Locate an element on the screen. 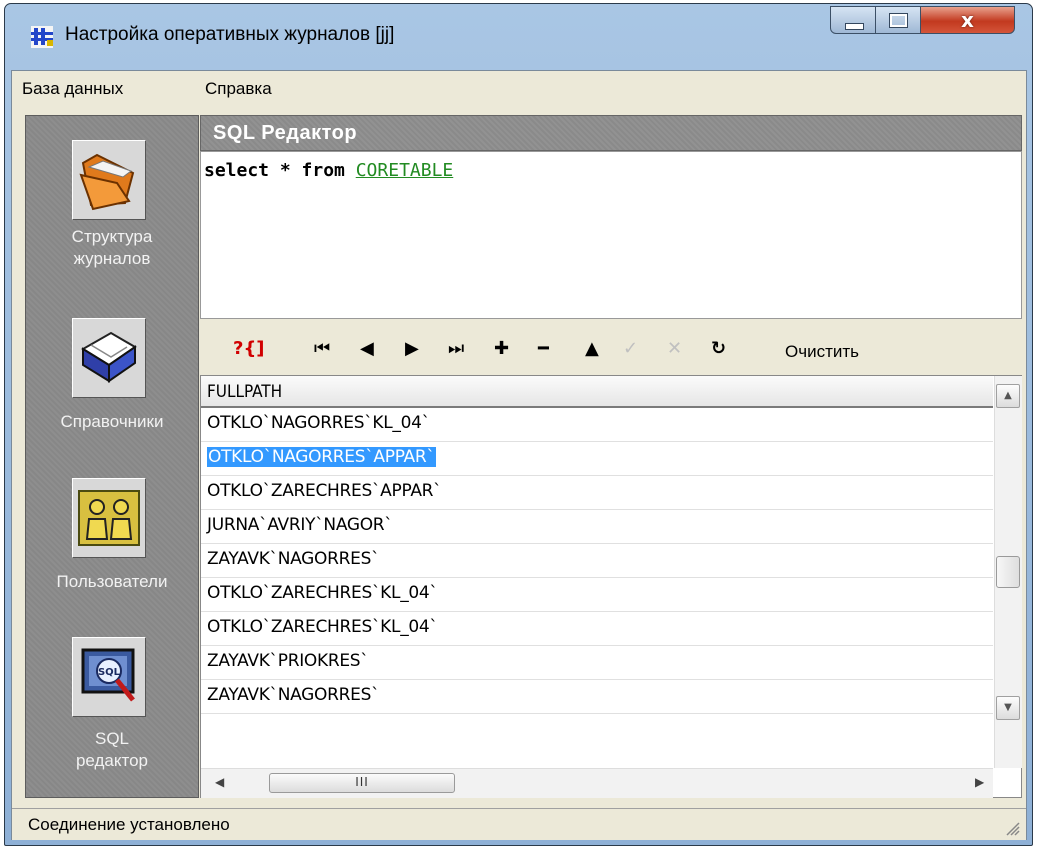 This screenshot has width=1037, height=850. sql-query-text: select * from CORETABLE is located at coordinates (328, 170).